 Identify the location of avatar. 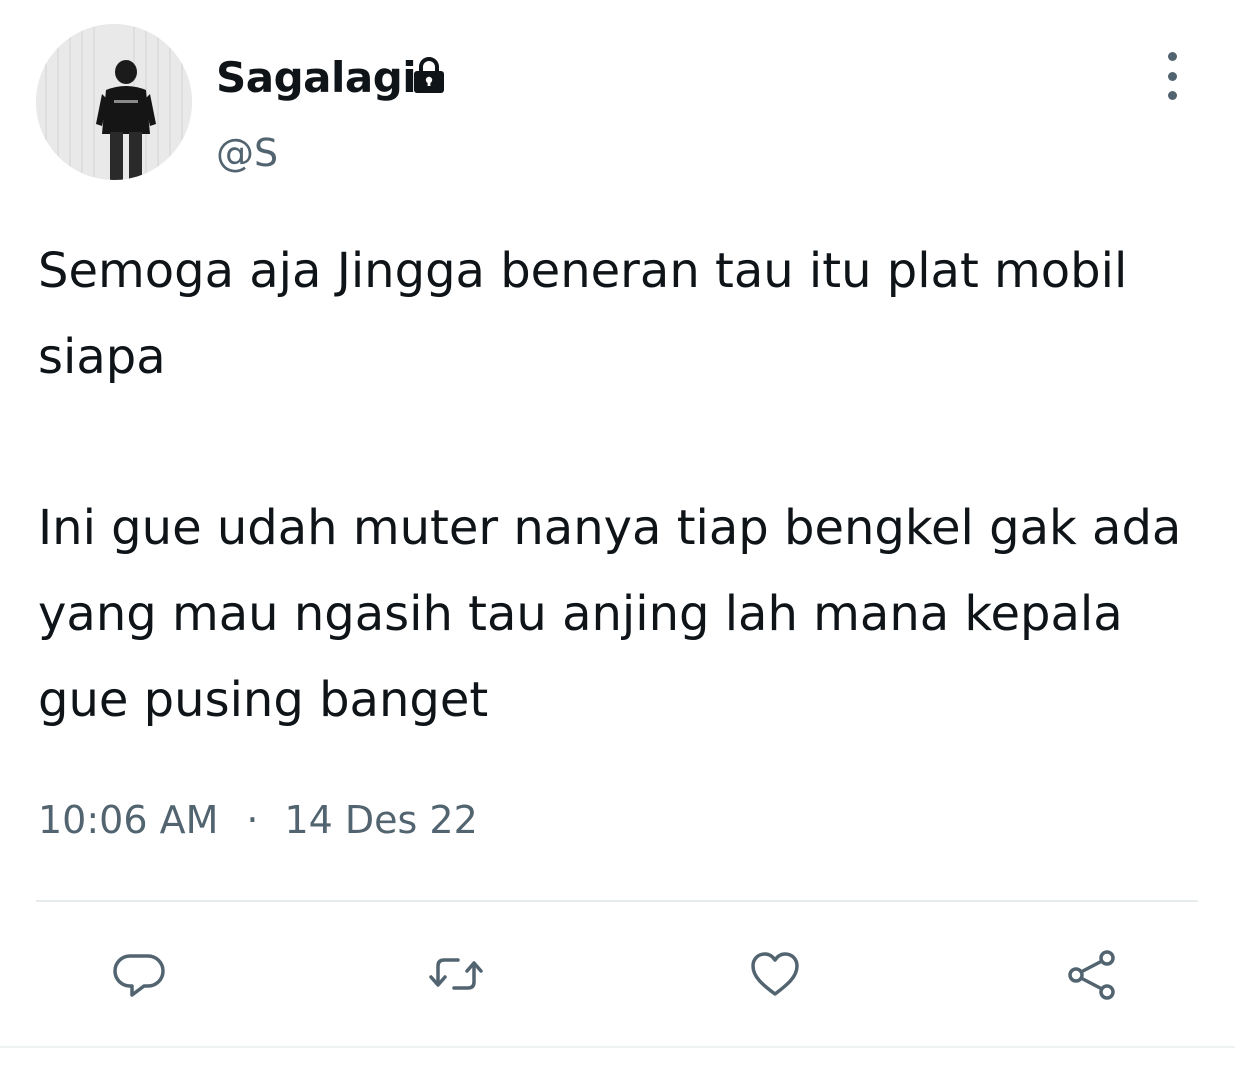
(114, 102).